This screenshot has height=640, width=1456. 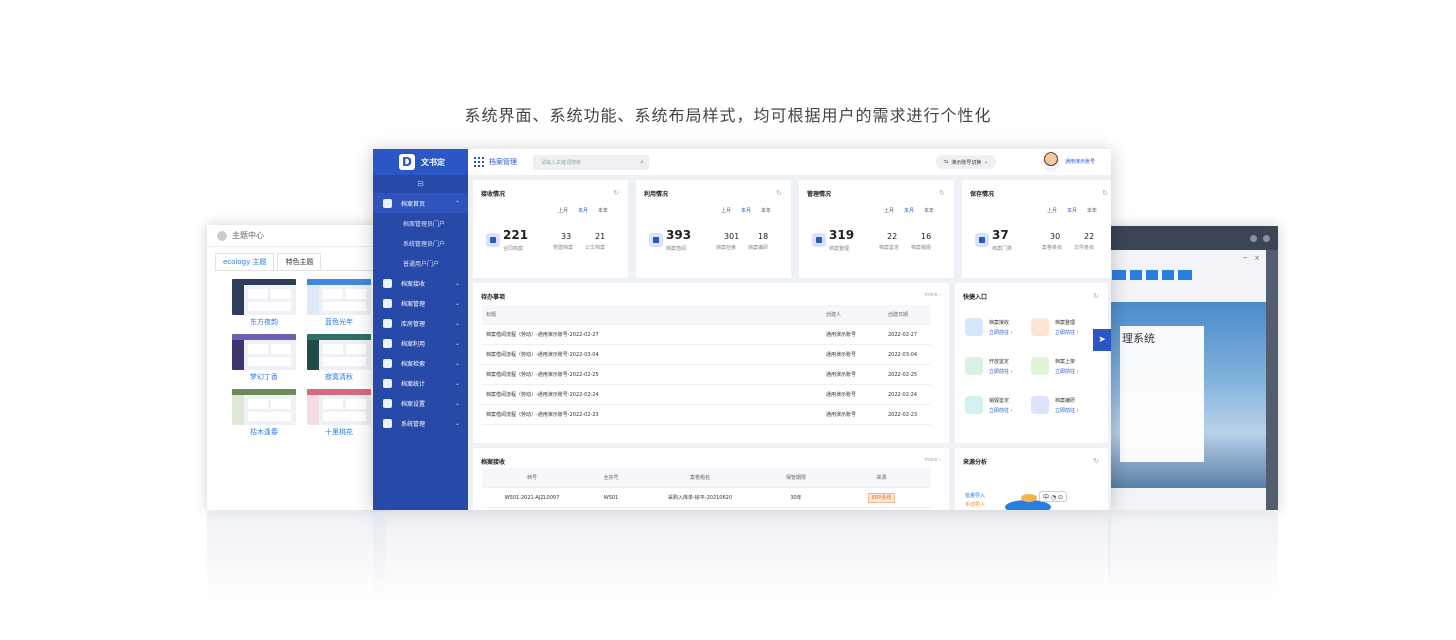 What do you see at coordinates (932, 295) in the screenshot?
I see `todo-more-link: more ›` at bounding box center [932, 295].